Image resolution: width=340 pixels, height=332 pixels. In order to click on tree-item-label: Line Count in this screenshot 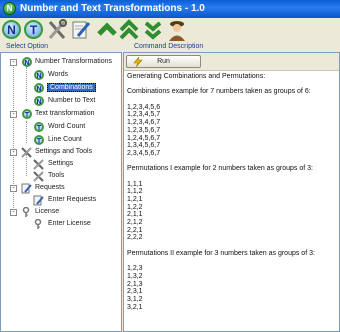, I will do `click(65, 139)`.